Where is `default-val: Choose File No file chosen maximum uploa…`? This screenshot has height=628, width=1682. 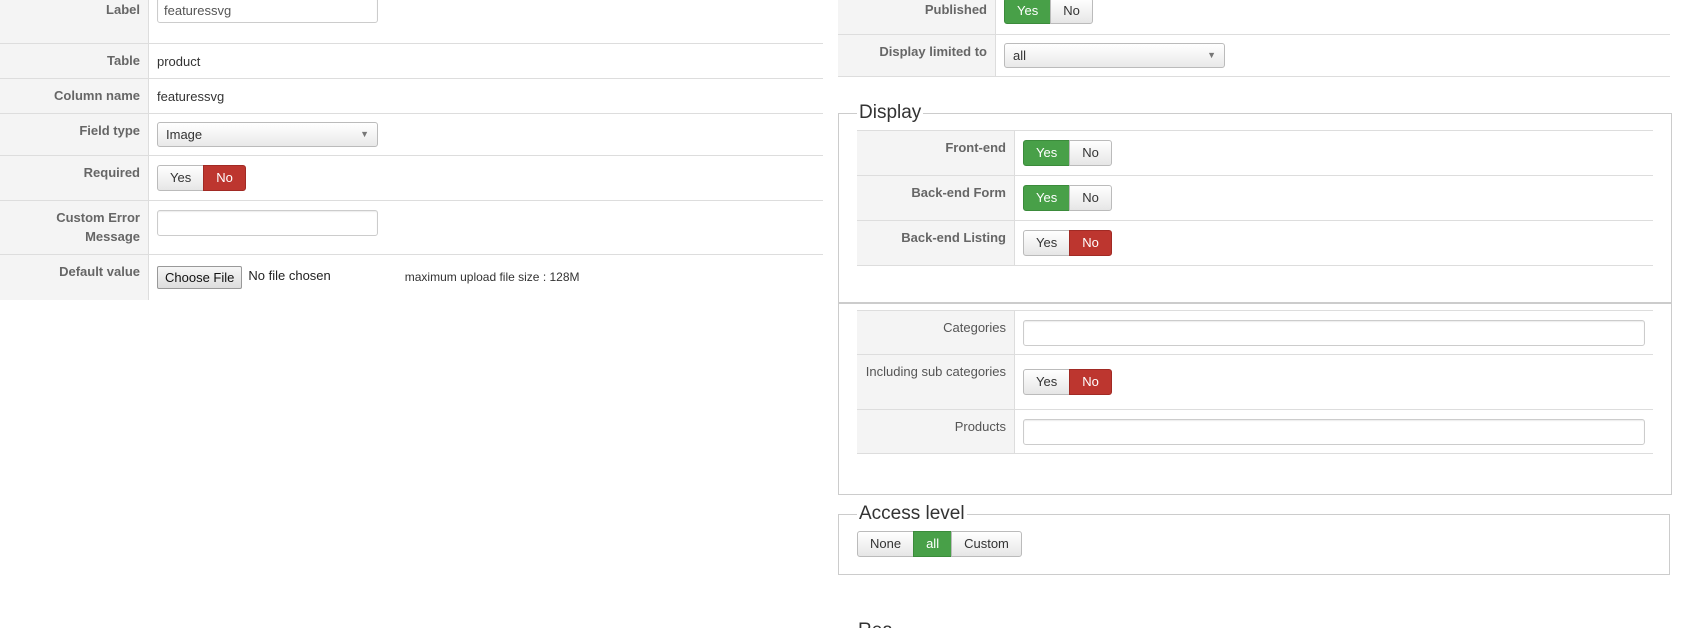
default-val: Choose File No file chosen maximum uploa… is located at coordinates (486, 277).